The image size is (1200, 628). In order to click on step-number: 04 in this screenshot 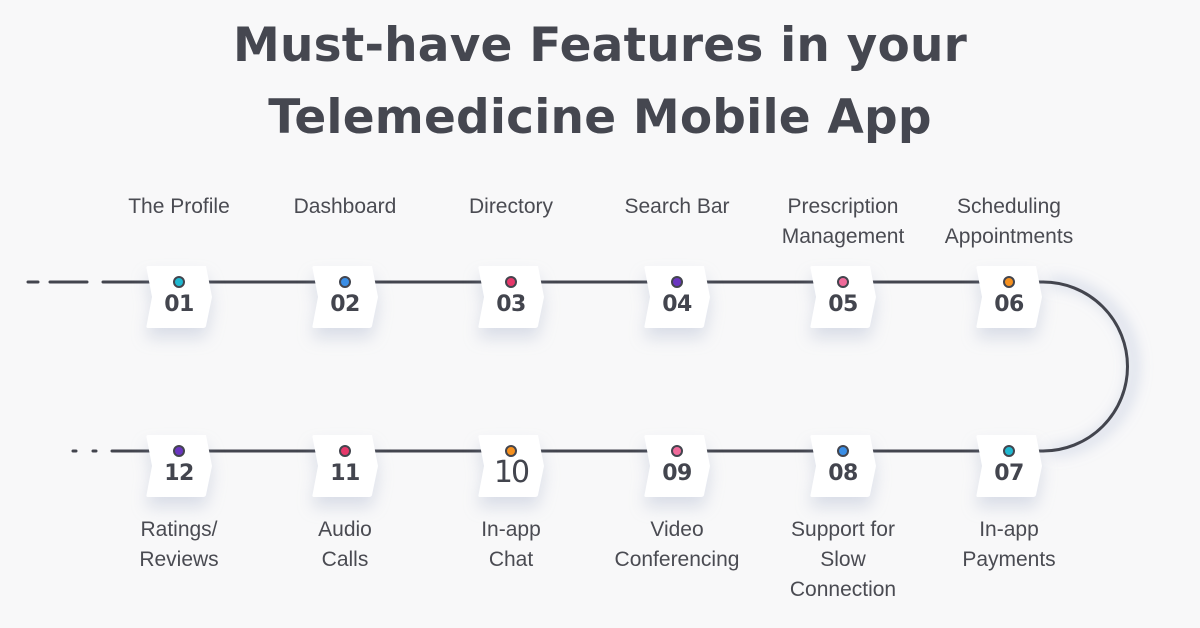, I will do `click(677, 304)`.